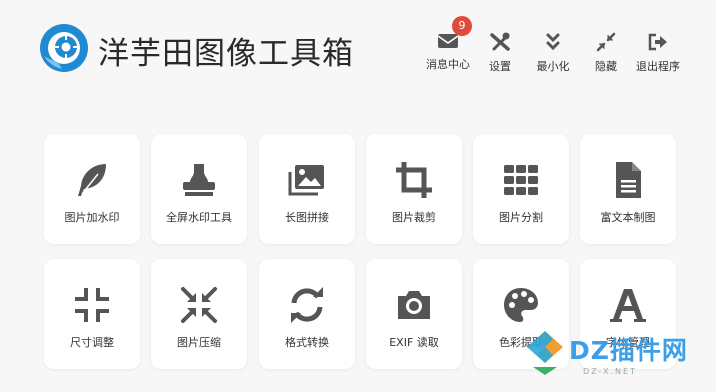 Image resolution: width=716 pixels, height=392 pixels. Describe the element at coordinates (553, 52) in the screenshot. I see `minimize-button: 最小化` at that location.